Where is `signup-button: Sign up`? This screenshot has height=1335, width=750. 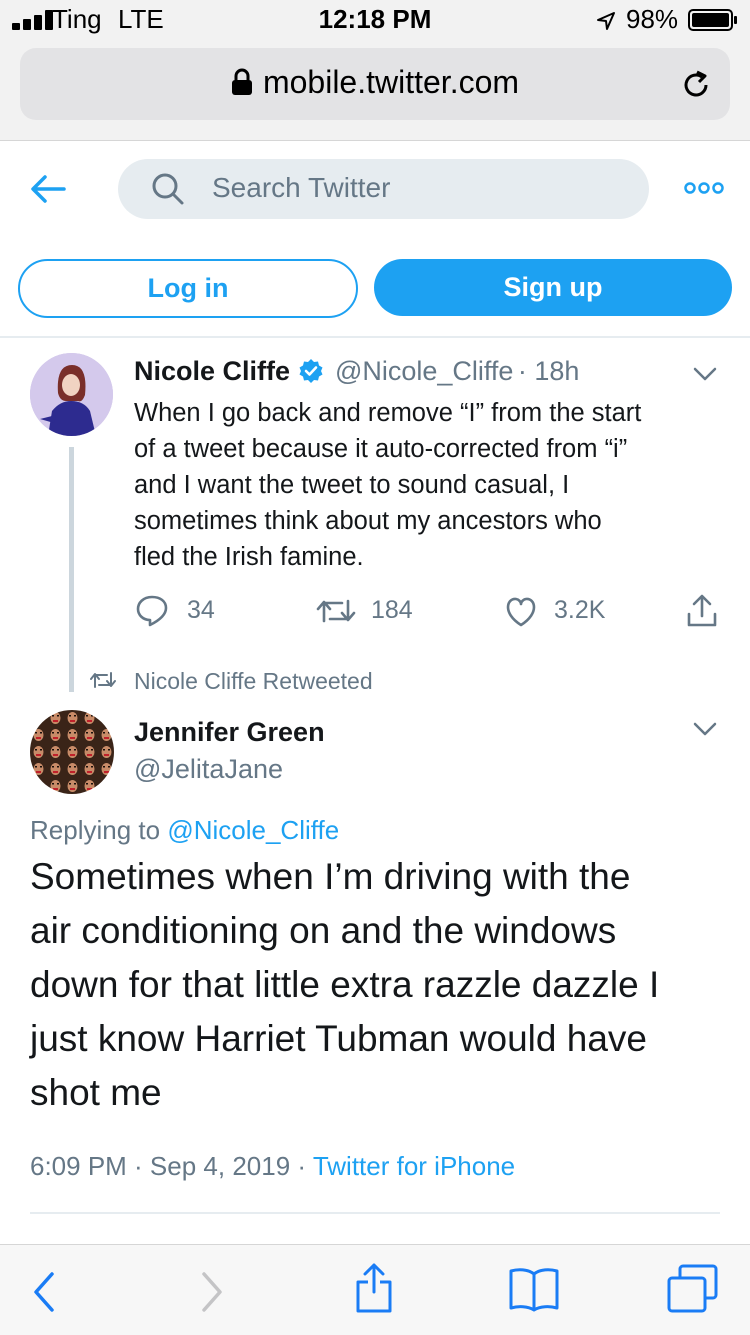 signup-button: Sign up is located at coordinates (553, 287).